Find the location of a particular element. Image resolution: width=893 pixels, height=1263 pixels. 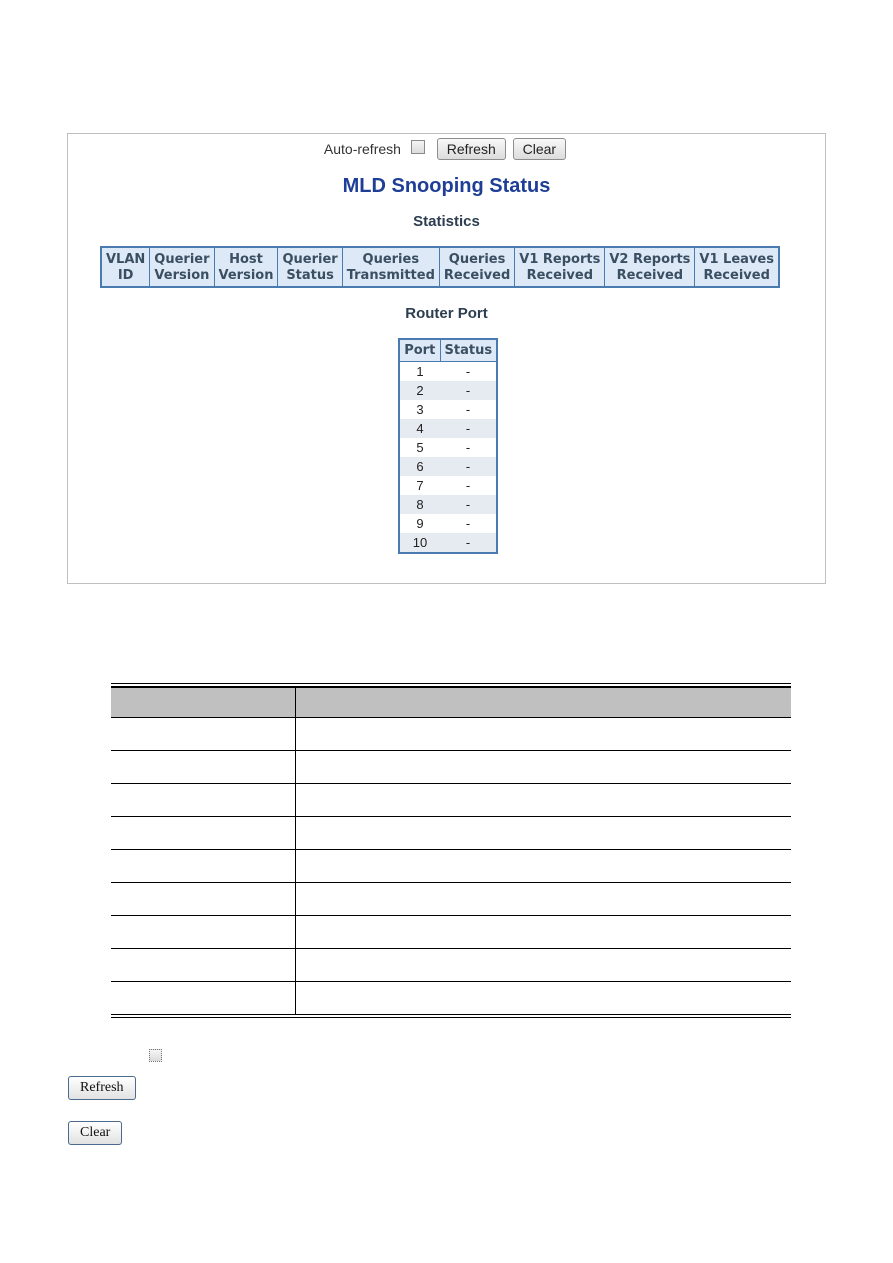

statistics-column-header: Querier Status is located at coordinates (310, 267).